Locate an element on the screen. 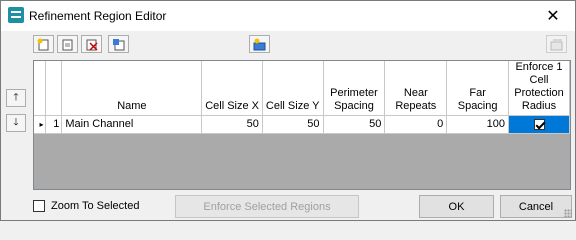 This screenshot has width=576, height=240. arrow-down-icon: 🡓 is located at coordinates (16, 122).